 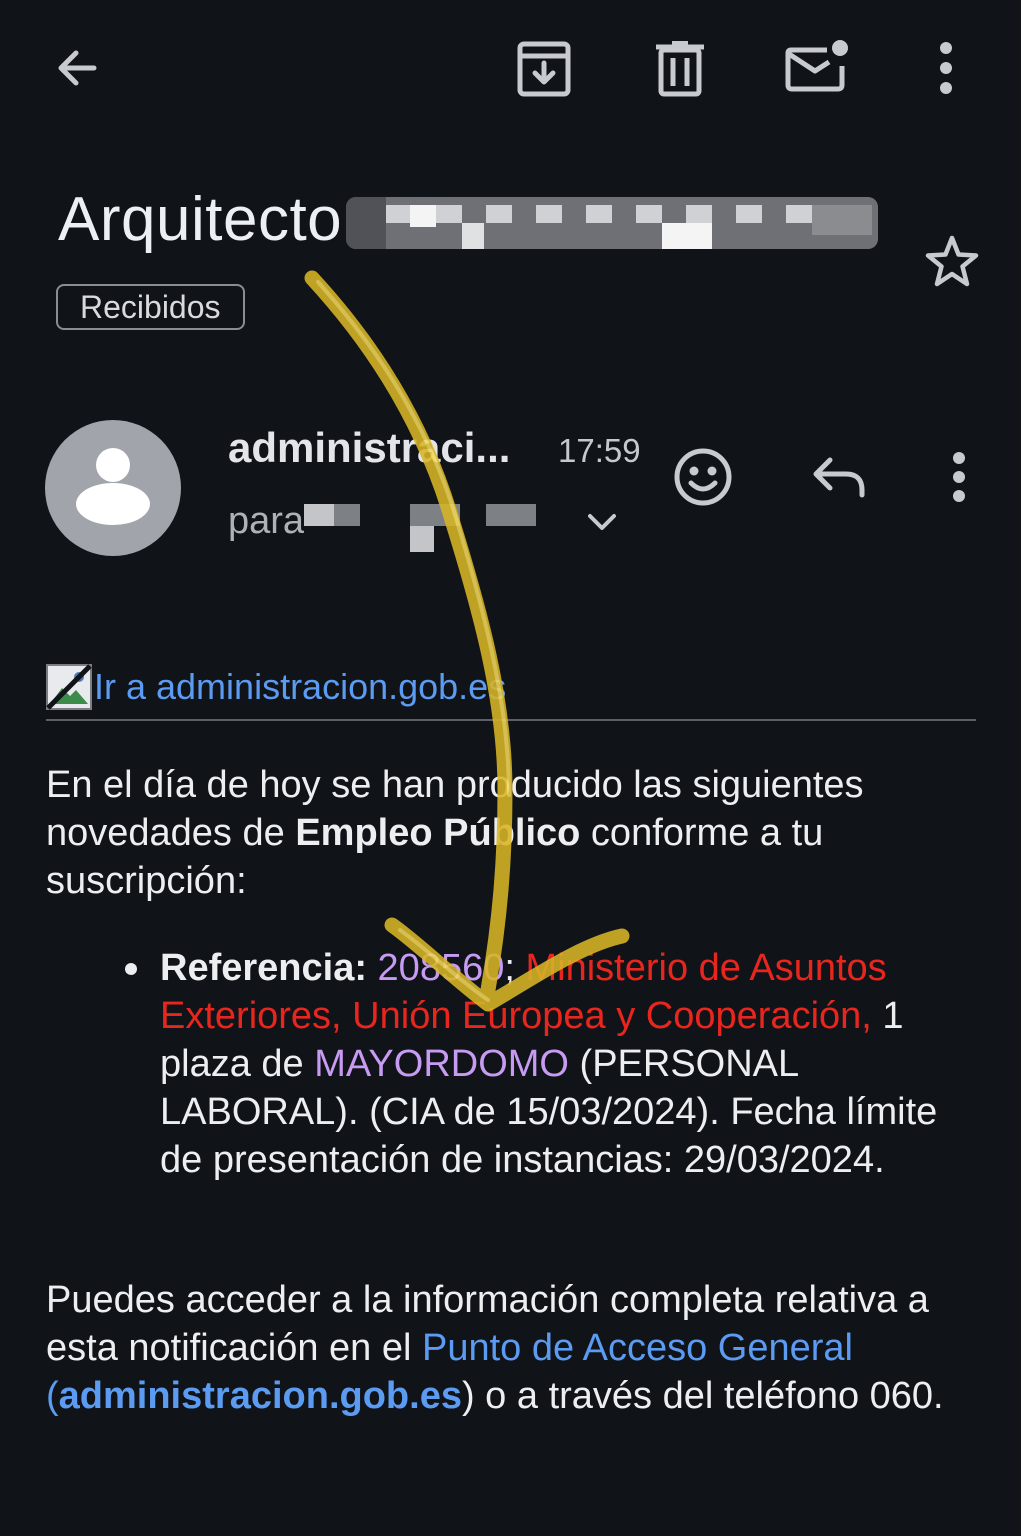 What do you see at coordinates (438, 833) in the screenshot?
I see `intro-bold-text: Empleo Público` at bounding box center [438, 833].